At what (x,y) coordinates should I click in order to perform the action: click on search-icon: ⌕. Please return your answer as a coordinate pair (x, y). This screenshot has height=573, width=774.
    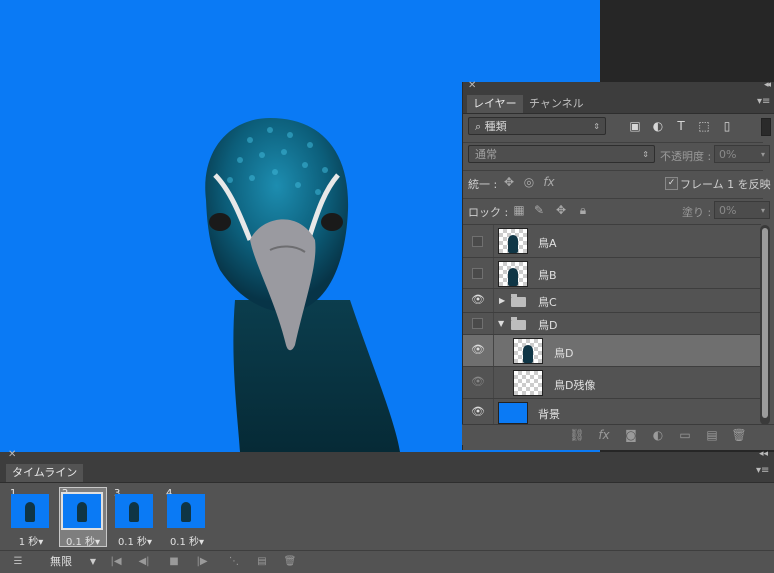
    Looking at the image, I should click on (478, 126).